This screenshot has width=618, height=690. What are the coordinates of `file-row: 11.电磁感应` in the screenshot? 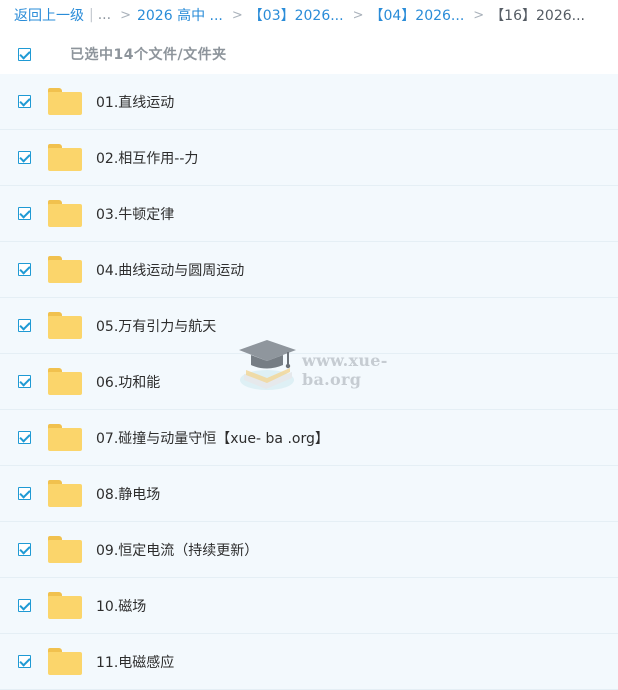 It's located at (309, 662).